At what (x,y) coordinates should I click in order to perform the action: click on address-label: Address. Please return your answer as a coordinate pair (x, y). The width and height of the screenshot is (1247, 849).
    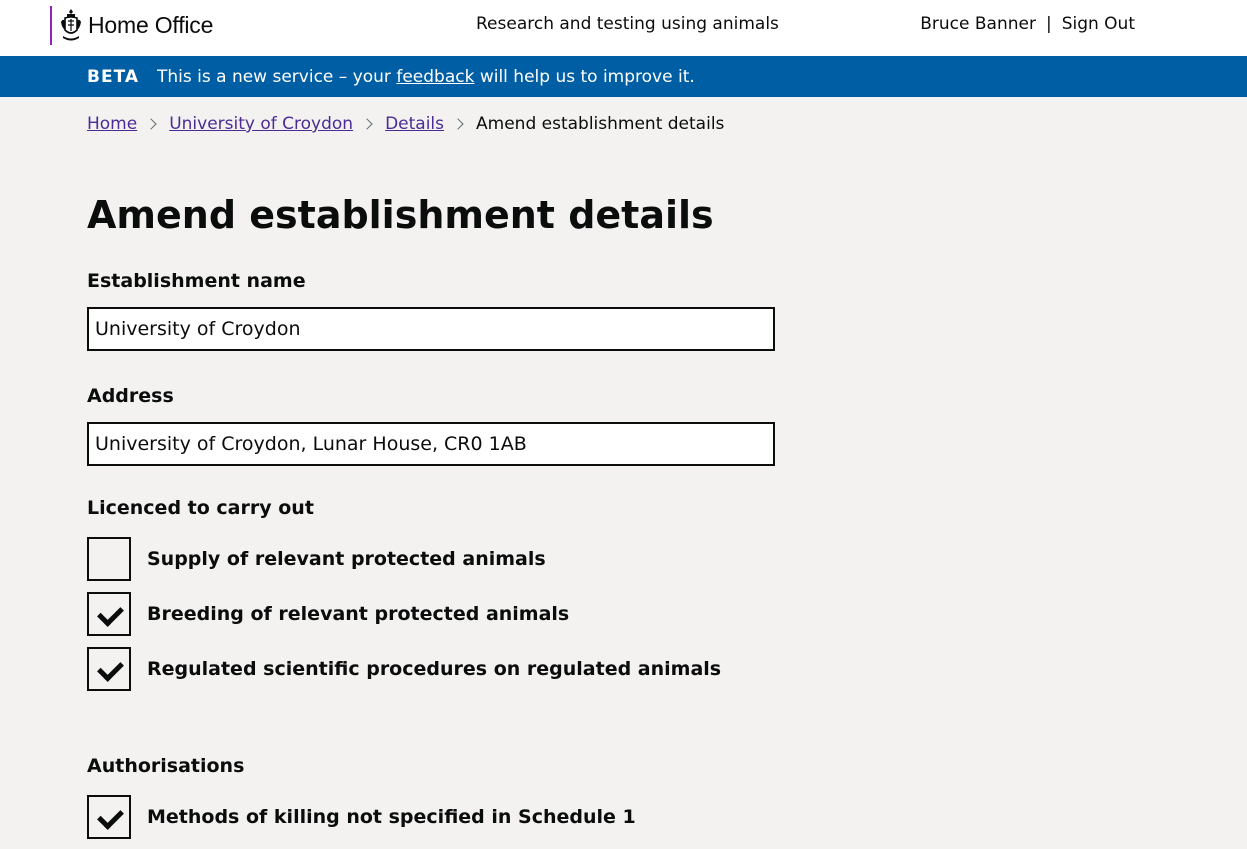
    Looking at the image, I should click on (130, 396).